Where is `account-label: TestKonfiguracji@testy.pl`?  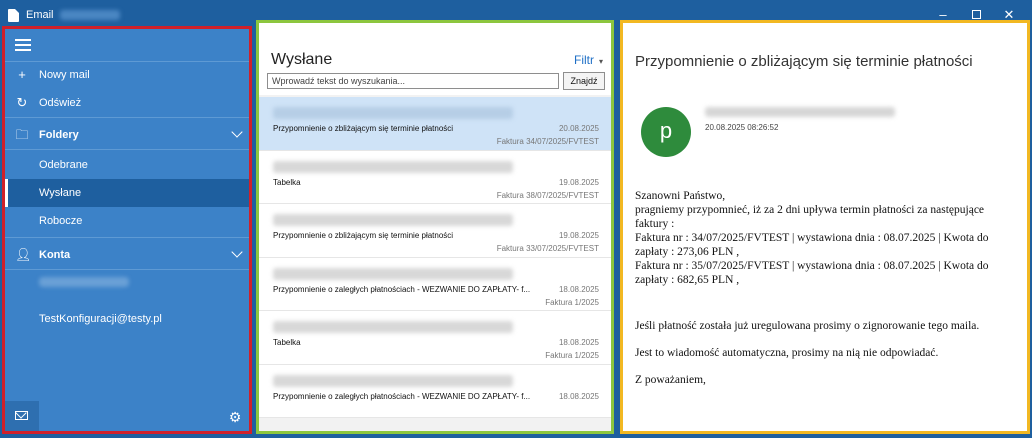
account-label: TestKonfiguracji@testy.pl is located at coordinates (100, 319).